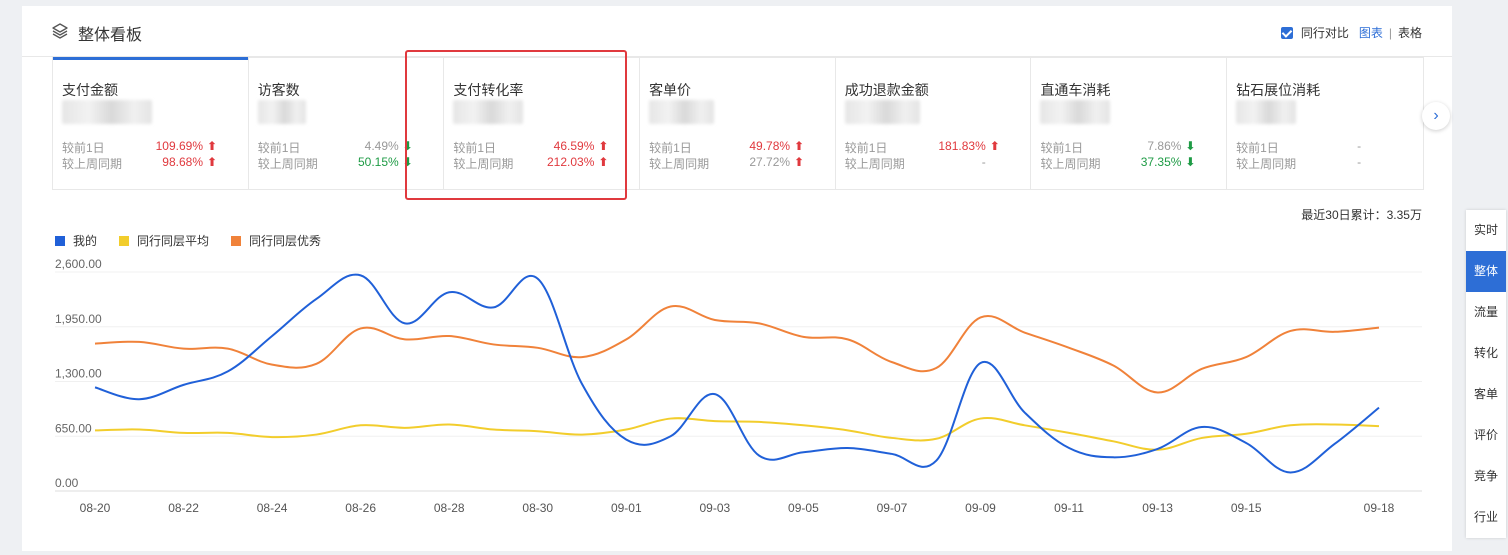  What do you see at coordinates (1486, 271) in the screenshot?
I see `side-tab: 整体` at bounding box center [1486, 271].